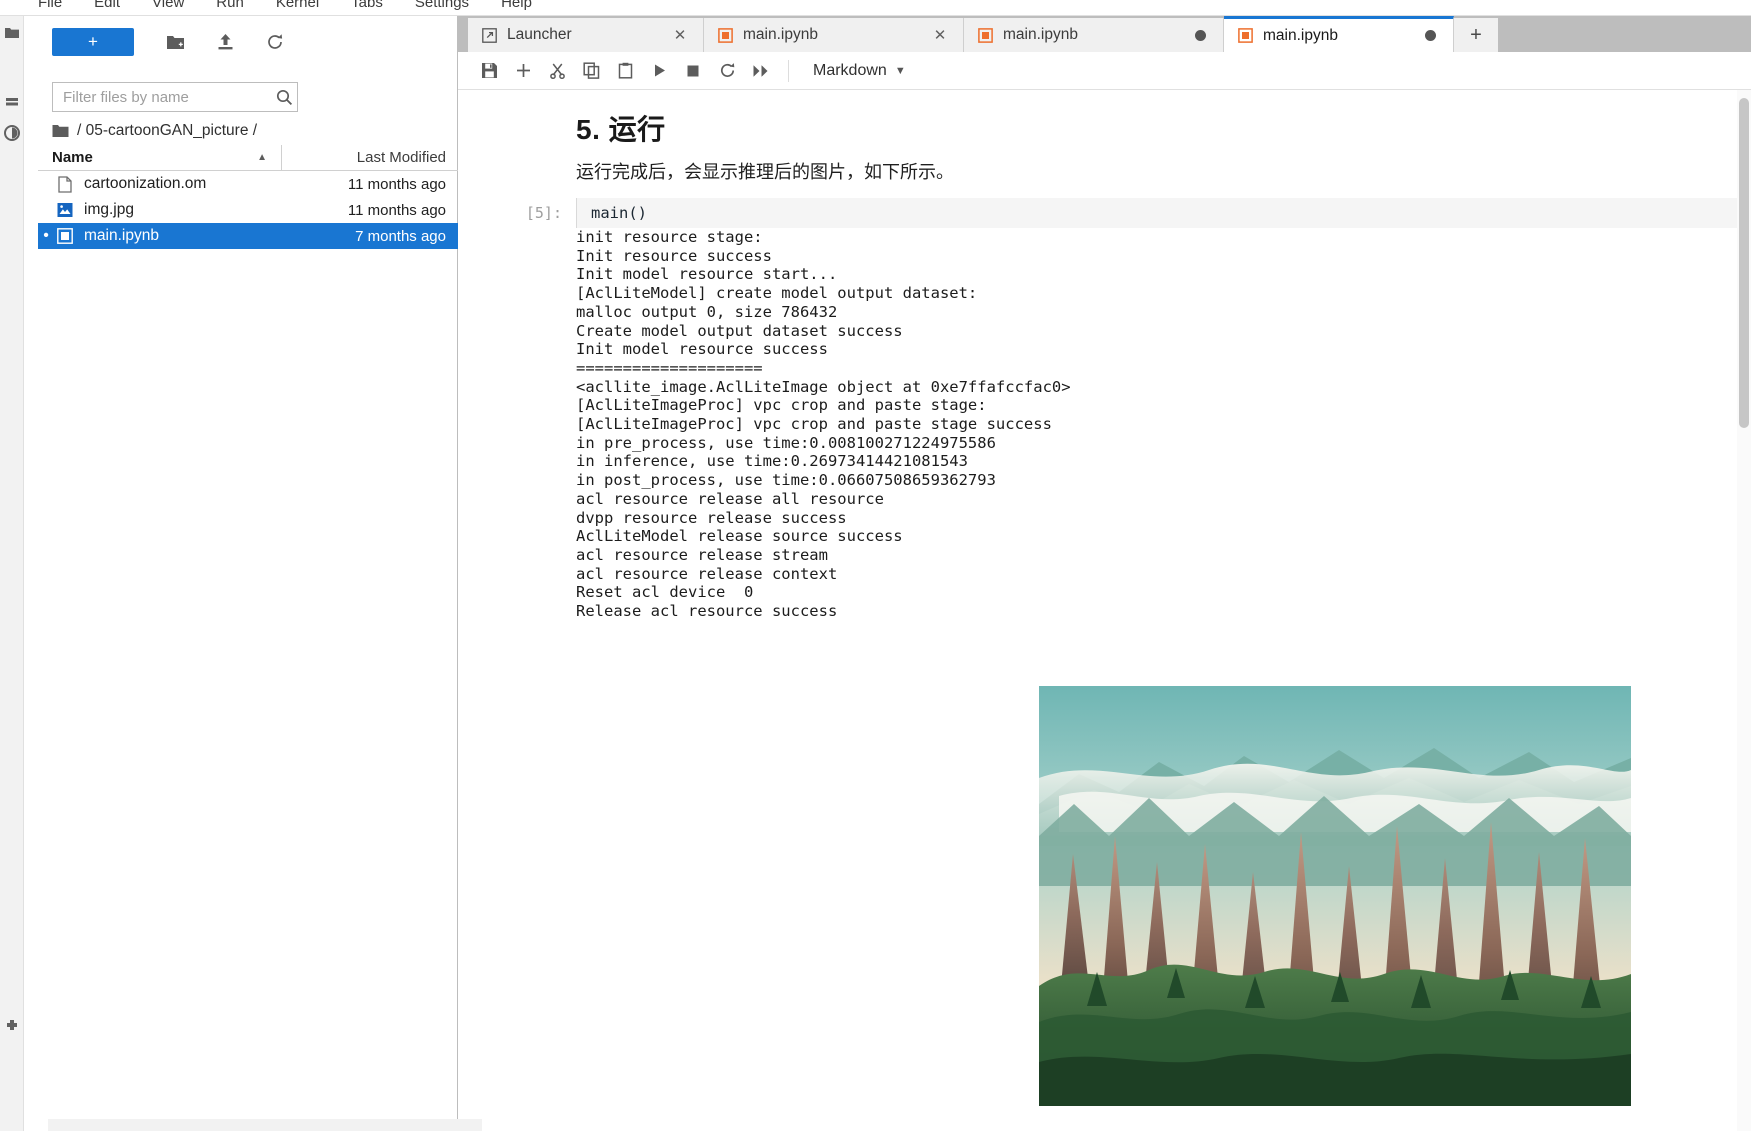  I want to click on copy-button, so click(591, 71).